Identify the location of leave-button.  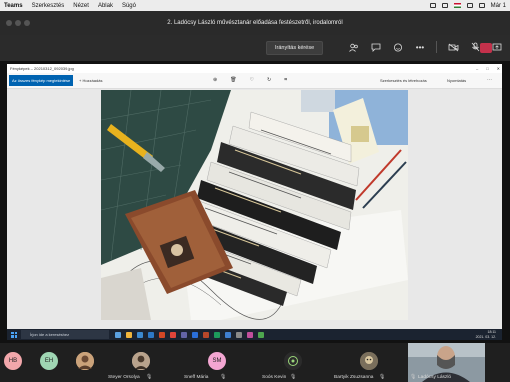
(486, 48).